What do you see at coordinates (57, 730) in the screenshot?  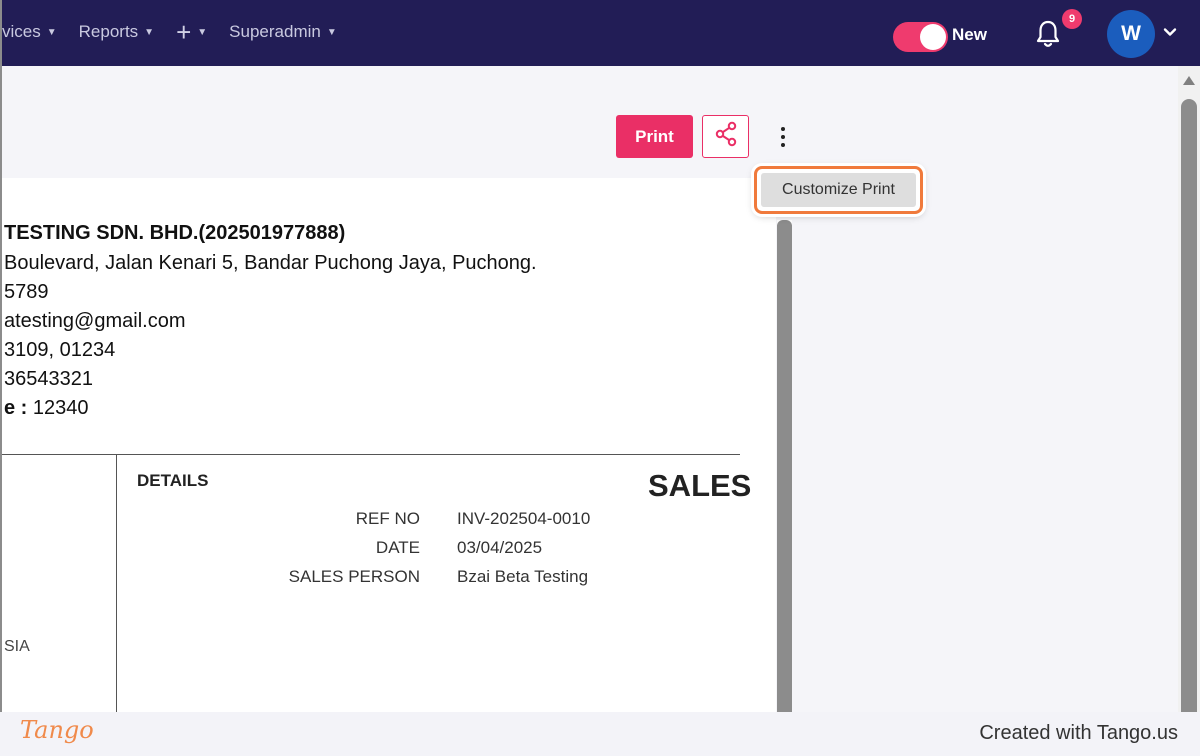 I see `tango-logo: Tango` at bounding box center [57, 730].